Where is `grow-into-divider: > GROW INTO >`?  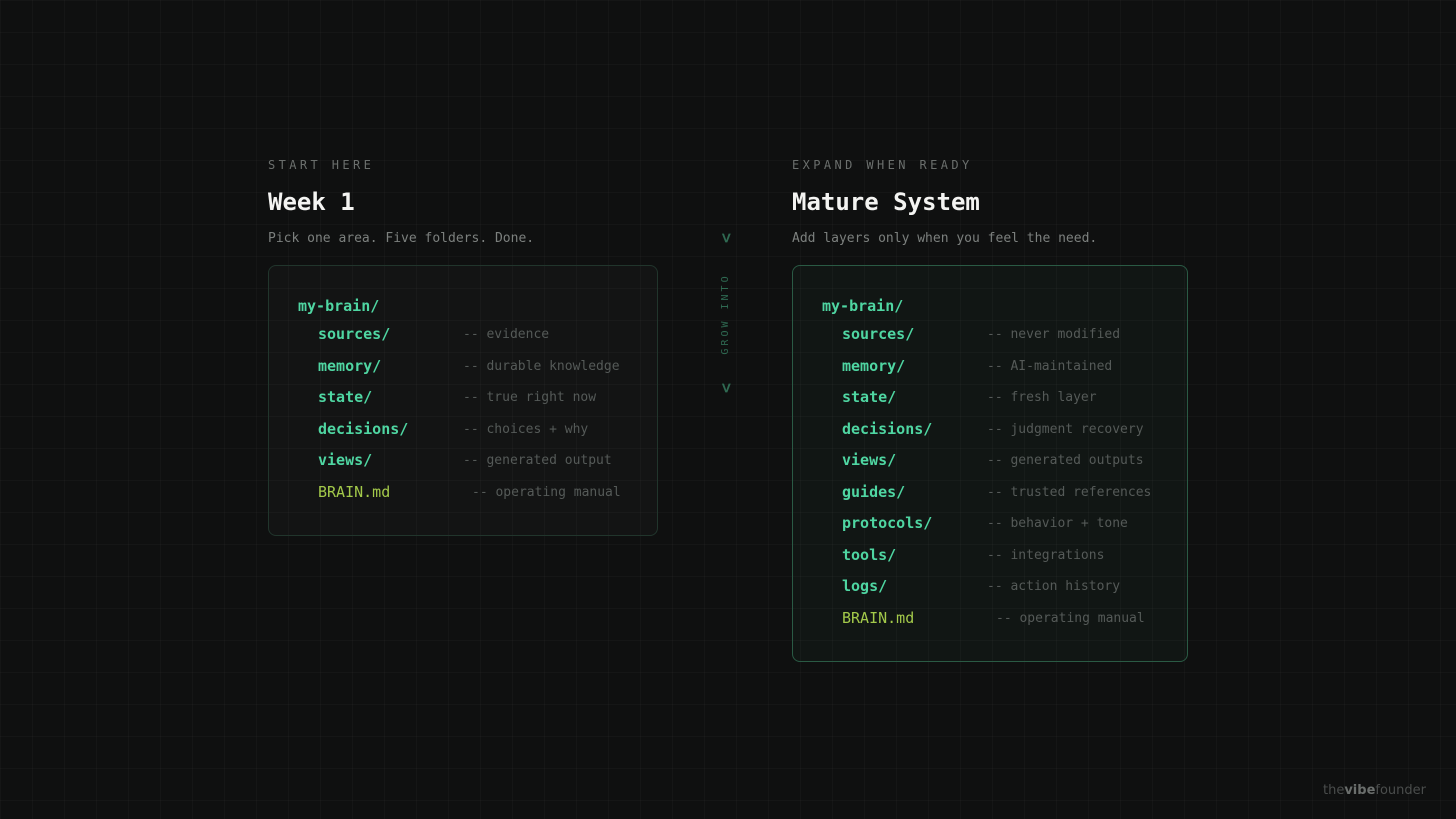 grow-into-divider: > GROW INTO > is located at coordinates (726, 314).